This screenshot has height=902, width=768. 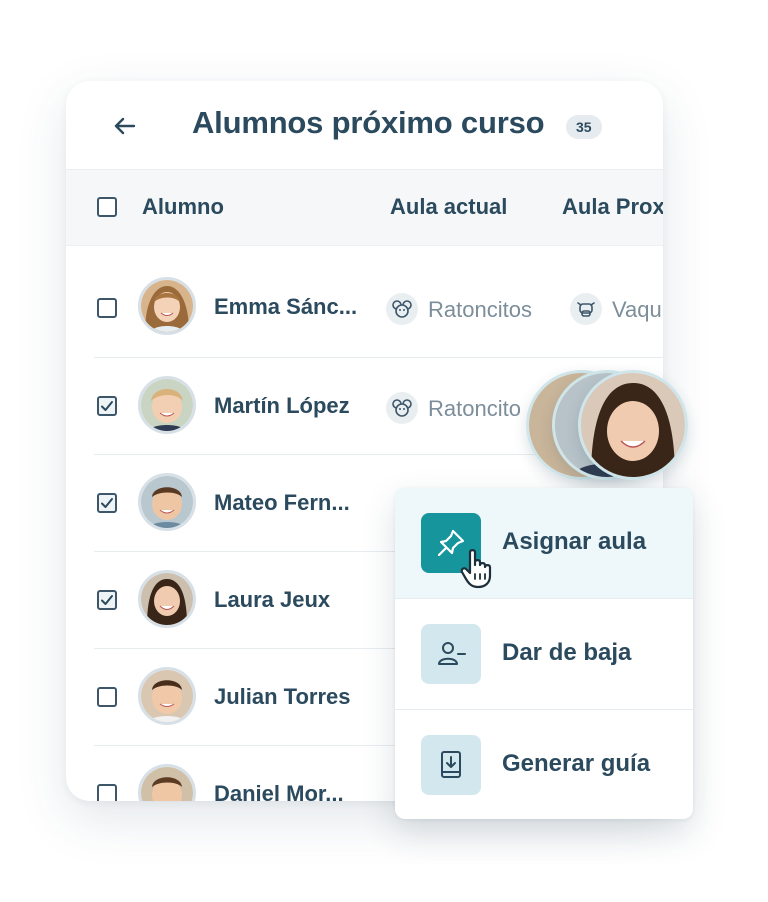 I want to click on menu-item-label: Dar de baja, so click(x=567, y=652).